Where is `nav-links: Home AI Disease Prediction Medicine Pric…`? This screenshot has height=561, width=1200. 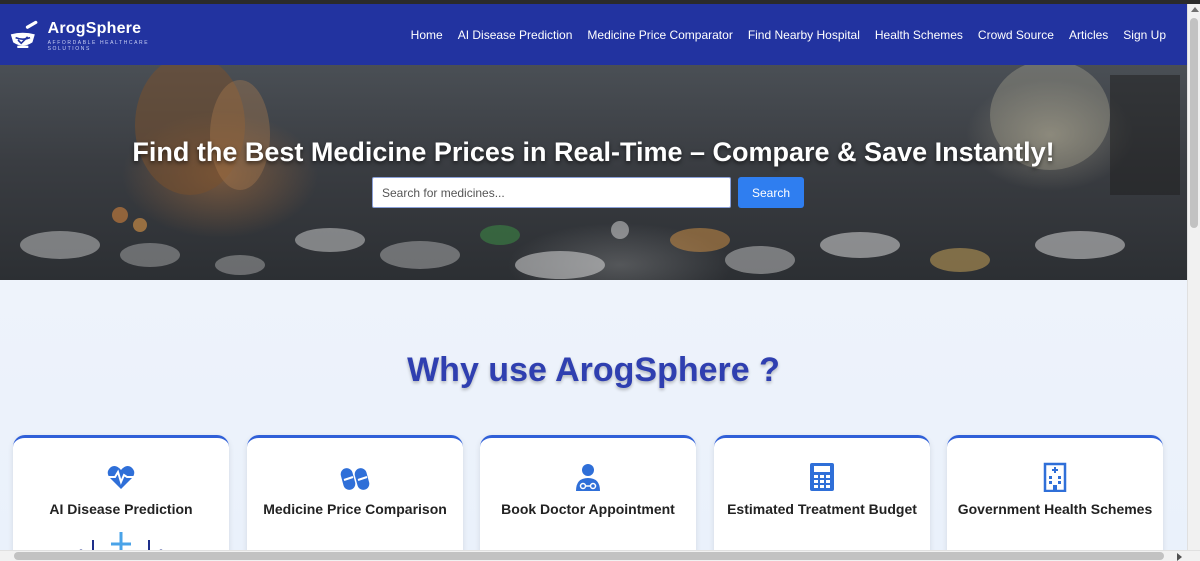 nav-links: Home AI Disease Prediction Medicine Pric… is located at coordinates (781, 34).